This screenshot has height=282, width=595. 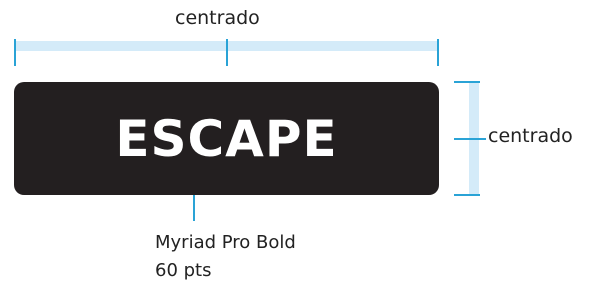 What do you see at coordinates (438, 52) in the screenshot?
I see `top-dimension-right-tick` at bounding box center [438, 52].